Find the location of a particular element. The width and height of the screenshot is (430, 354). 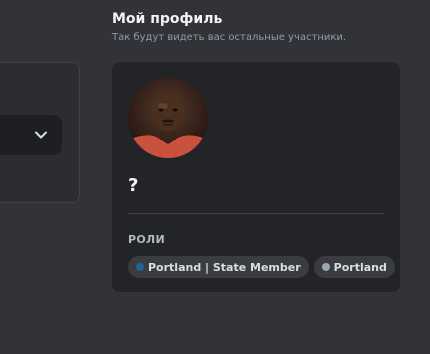

section-title: Мой профиль is located at coordinates (167, 19).